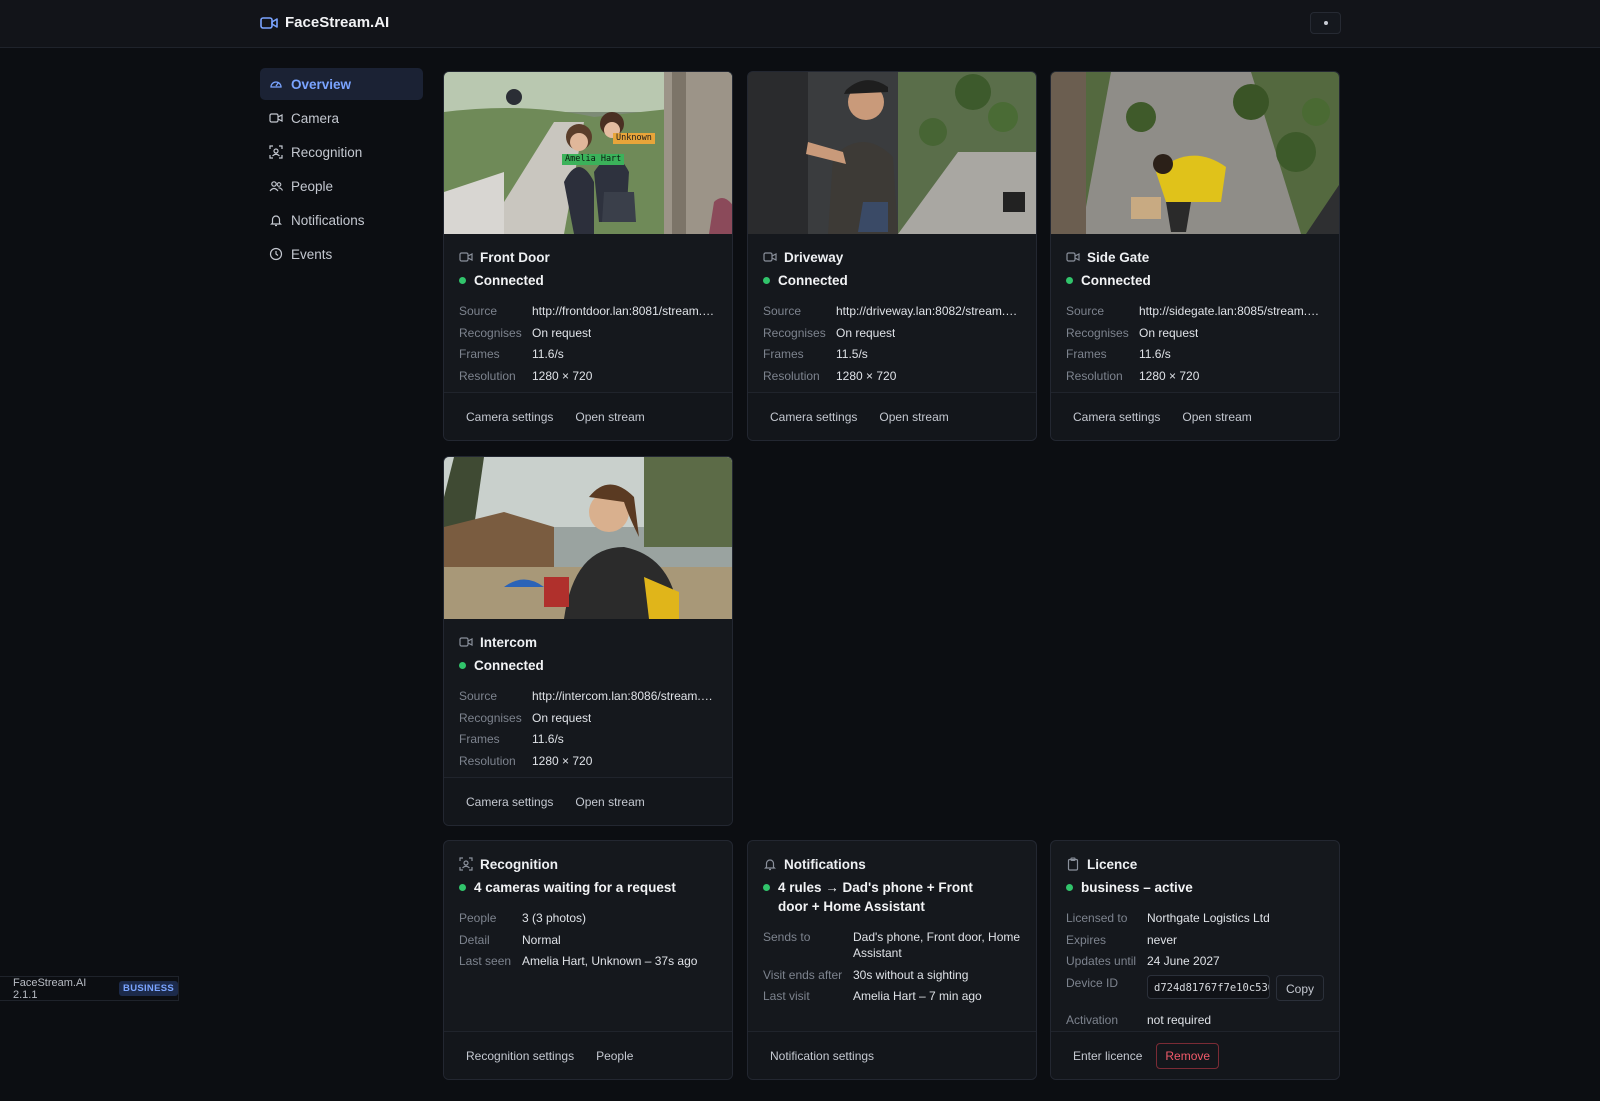 Image resolution: width=1600 pixels, height=1101 pixels. I want to click on camera-name: Side Gate, so click(1118, 257).